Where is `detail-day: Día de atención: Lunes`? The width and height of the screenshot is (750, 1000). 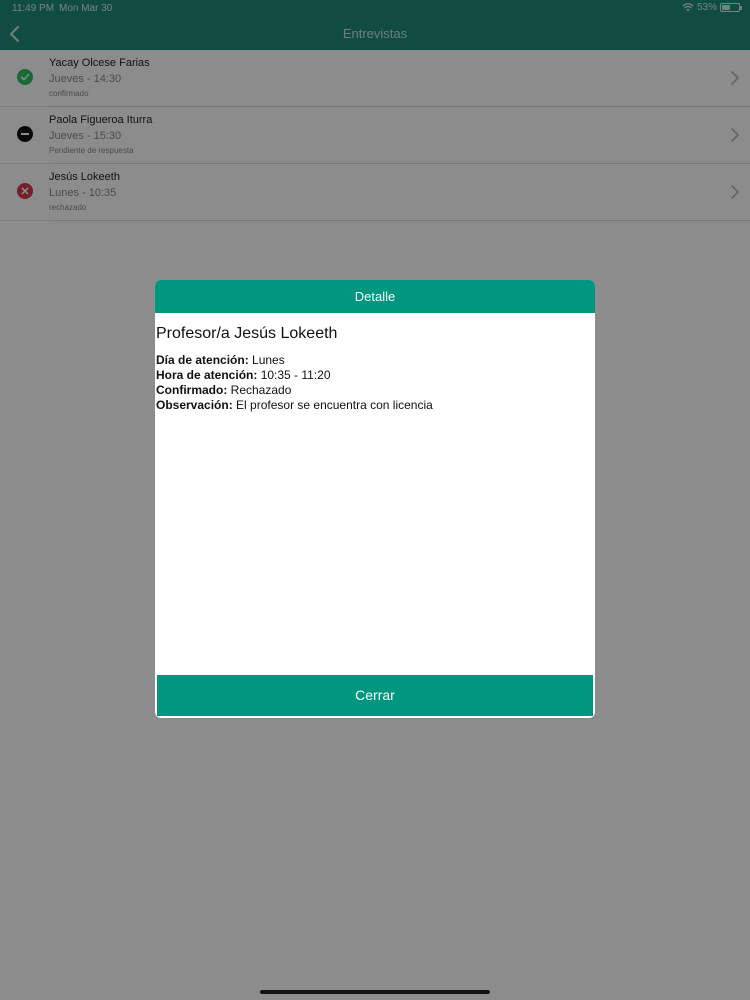 detail-day: Día de atención: Lunes is located at coordinates (375, 360).